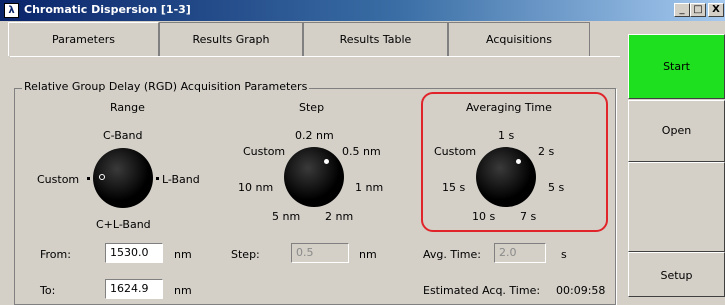 The width and height of the screenshot is (725, 305). Describe the element at coordinates (11, 10) in the screenshot. I see `app-lambda-icon: λ` at that location.